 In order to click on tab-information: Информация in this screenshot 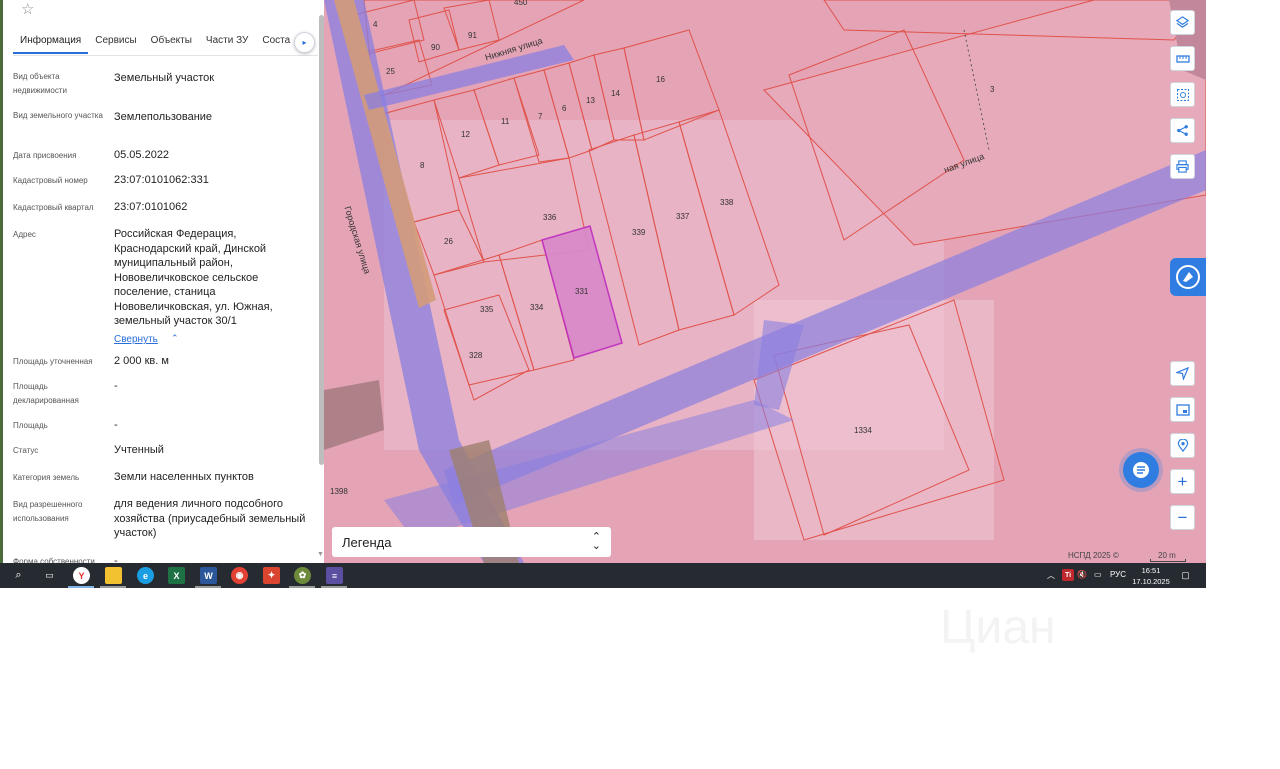, I will do `click(51, 42)`.